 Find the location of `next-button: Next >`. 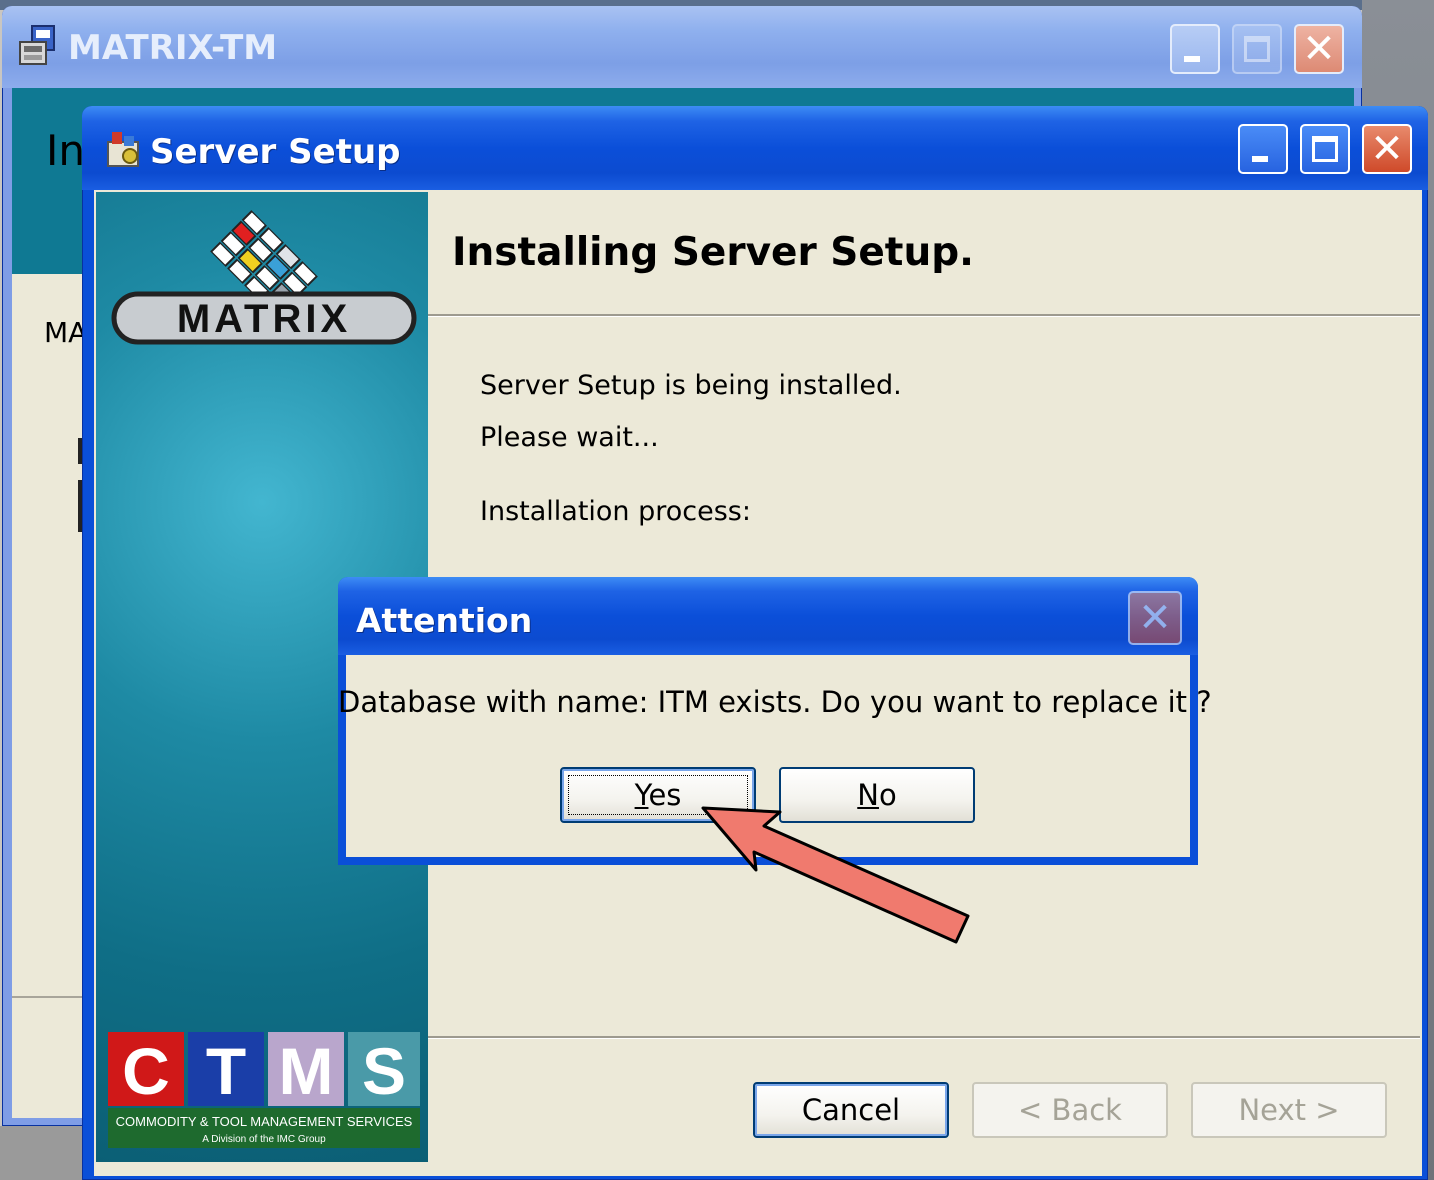

next-button: Next > is located at coordinates (1289, 1110).